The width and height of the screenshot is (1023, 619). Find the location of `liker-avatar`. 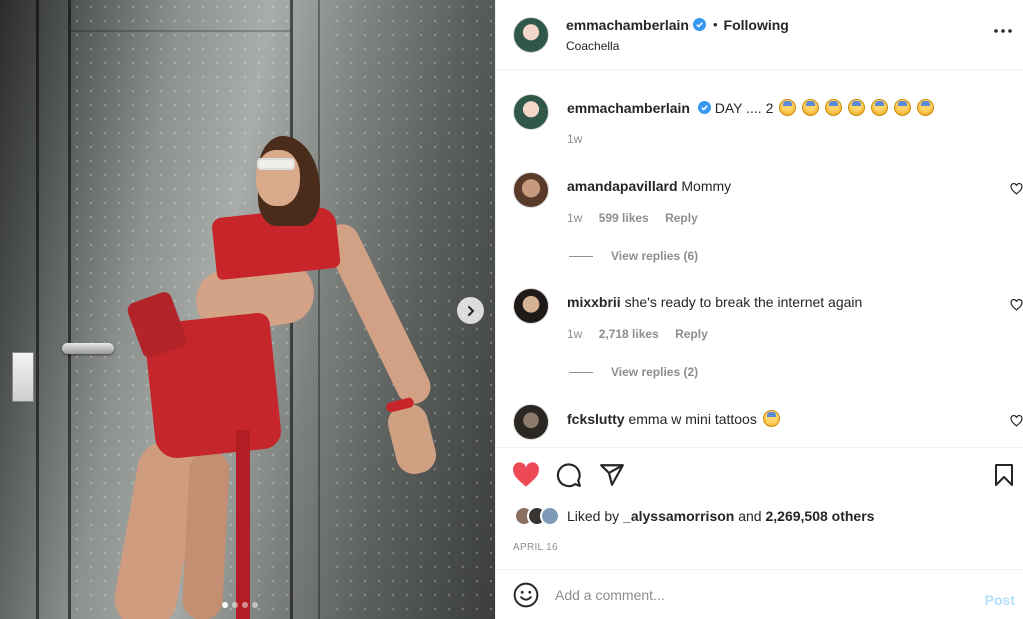

liker-avatar is located at coordinates (550, 516).